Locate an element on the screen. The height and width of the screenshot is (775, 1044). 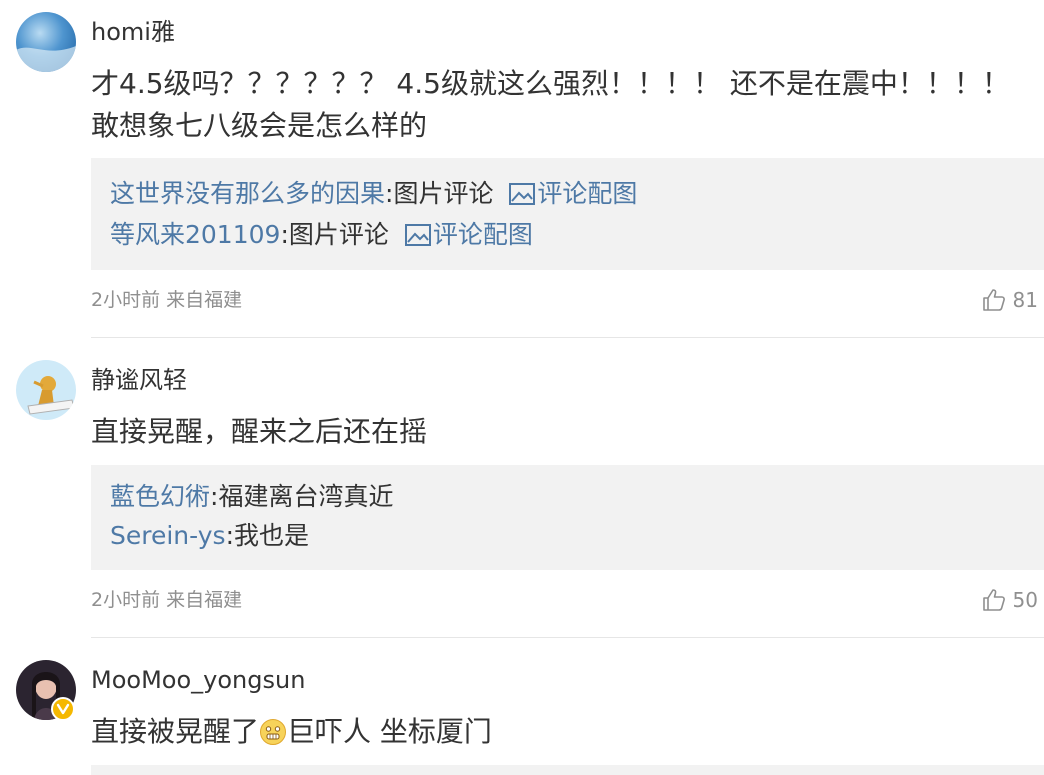
reply-item: 等风来201109:图片评论 评论配图 is located at coordinates (321, 235).